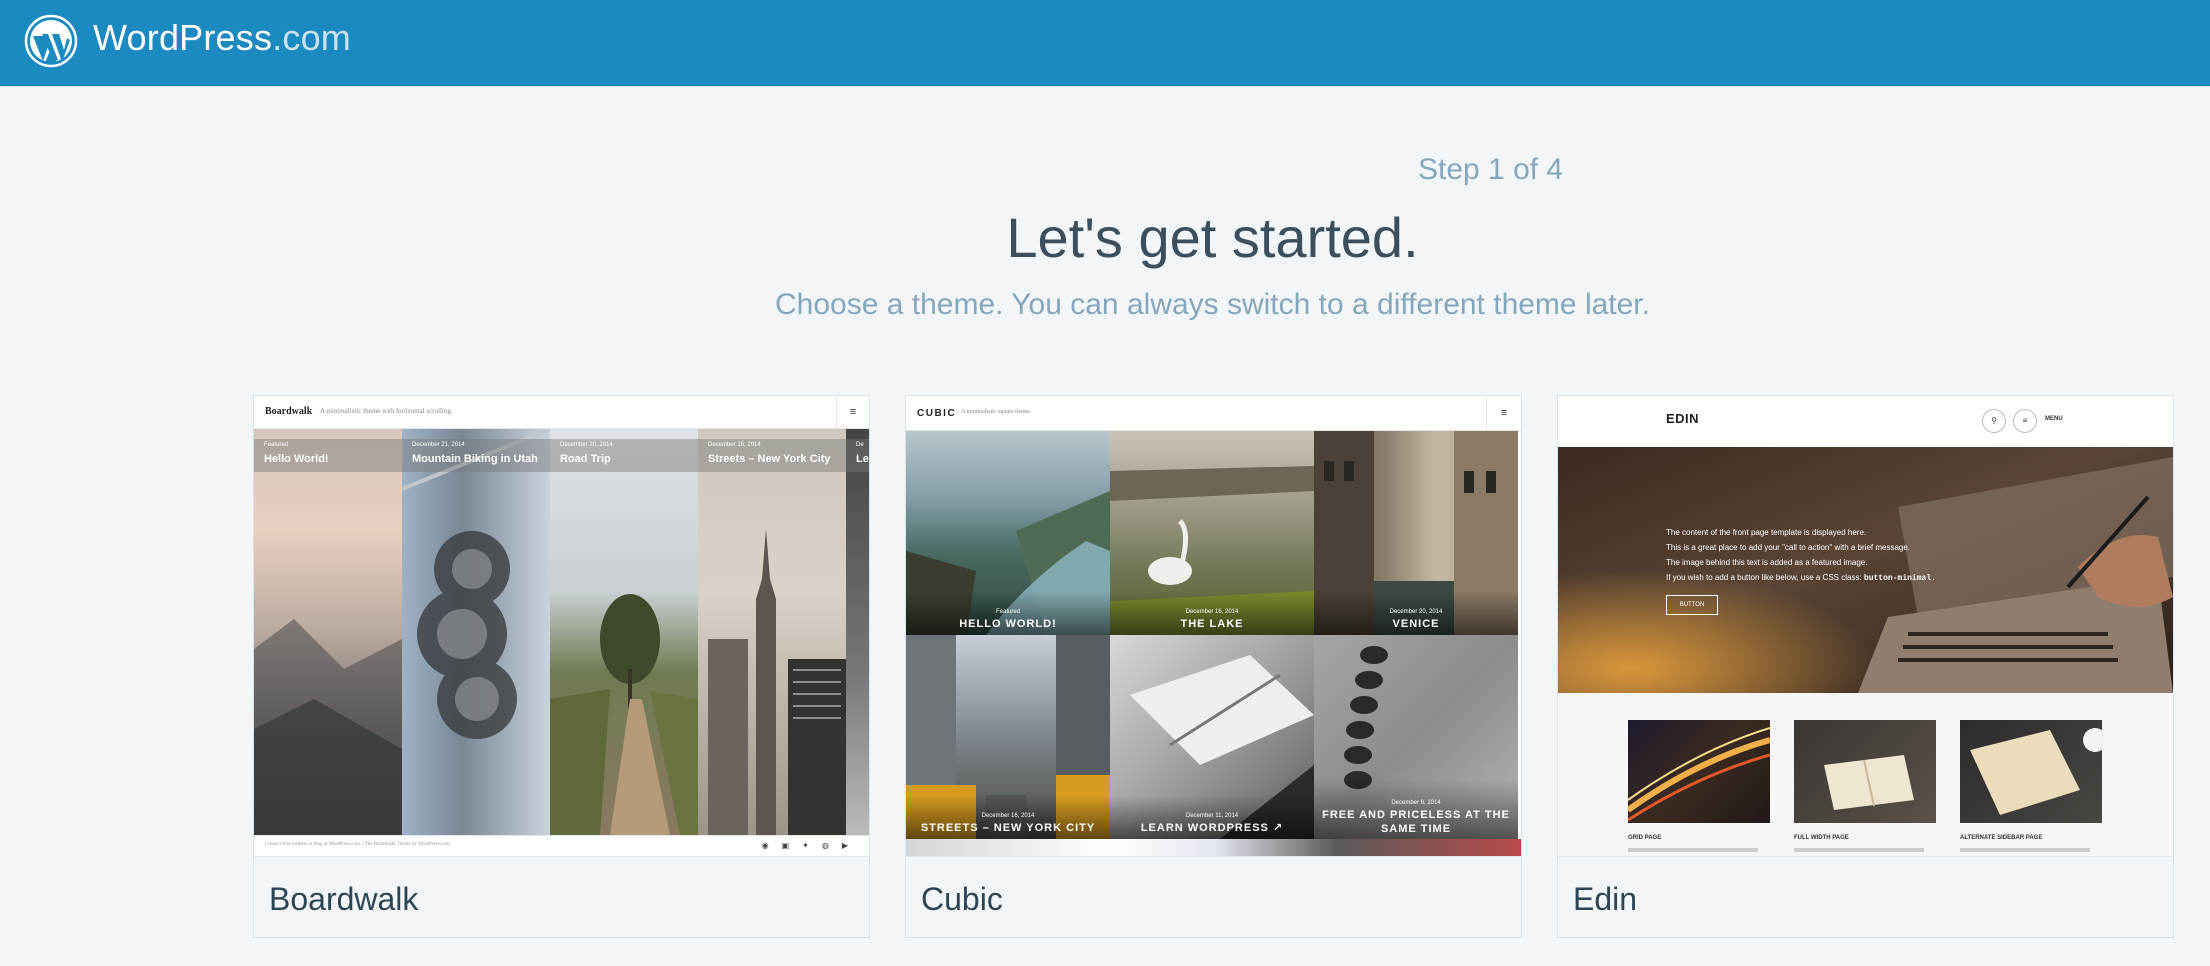 The width and height of the screenshot is (2210, 966). I want to click on preview-site-title: CUBIC, so click(937, 413).